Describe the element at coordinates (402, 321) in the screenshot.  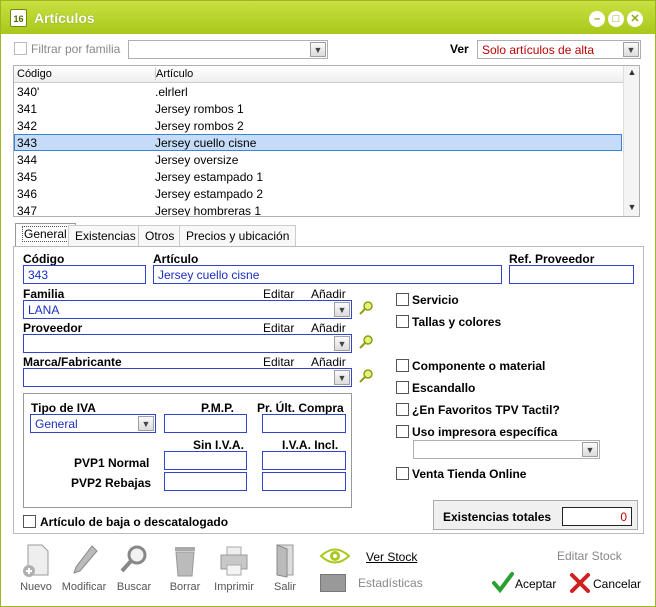
I see `tallas-colores-checkbox` at that location.